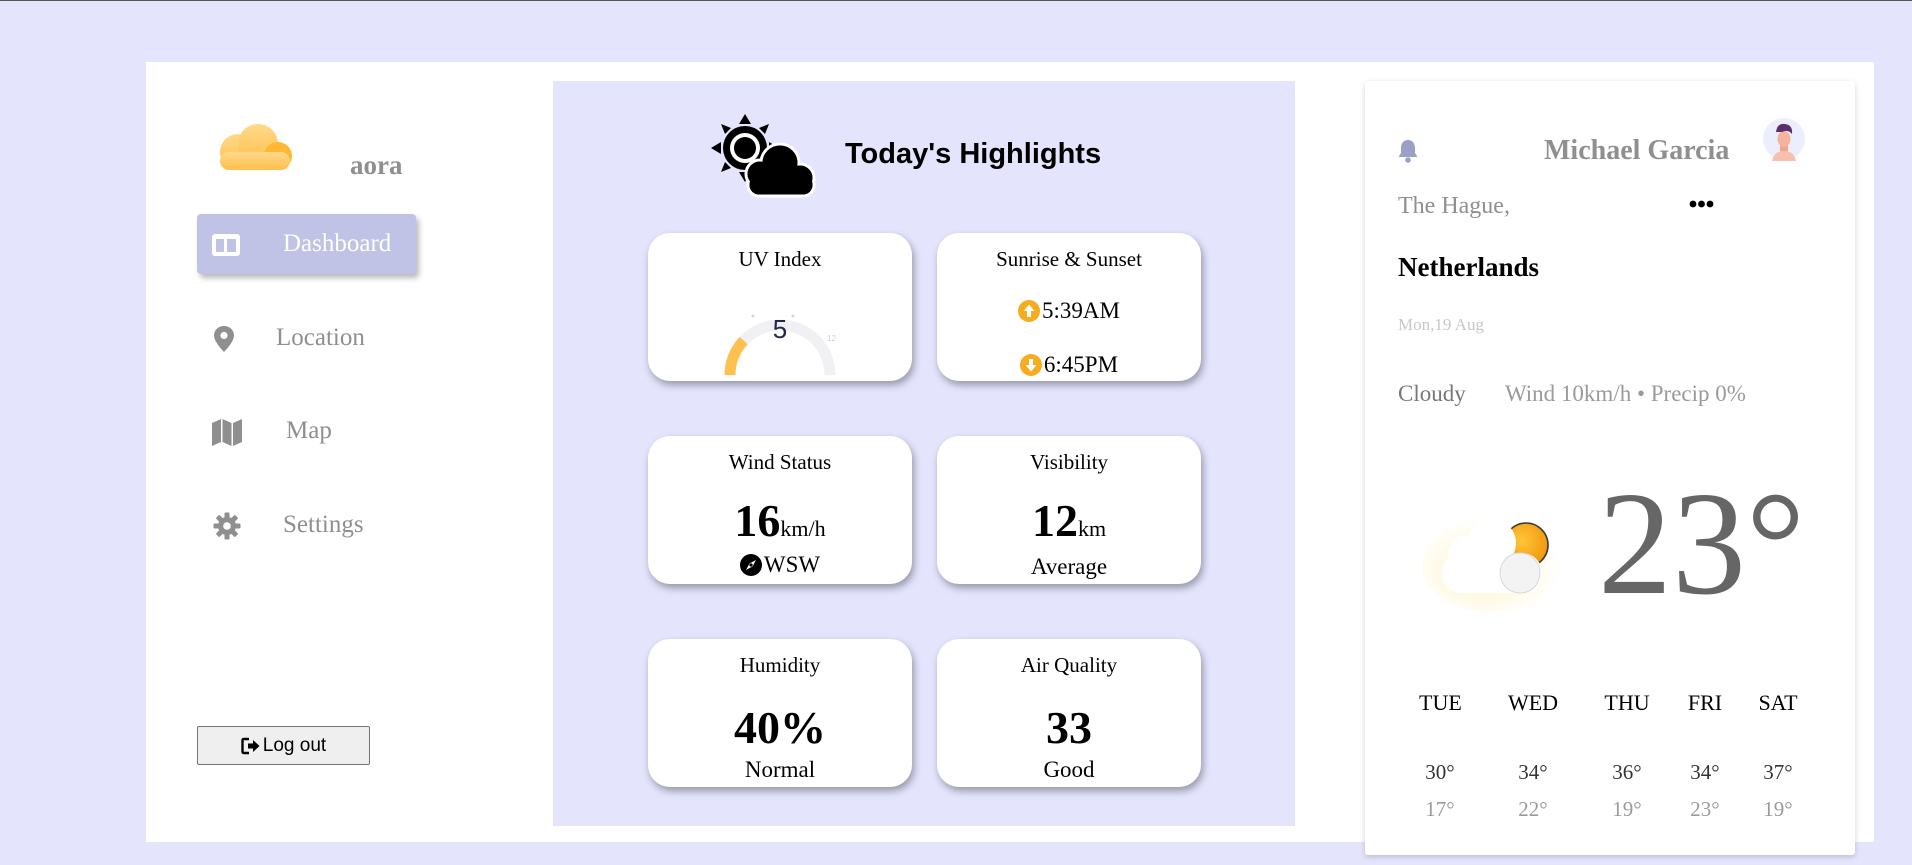 The height and width of the screenshot is (865, 1912). I want to click on humidity-value: 40%, so click(780, 727).